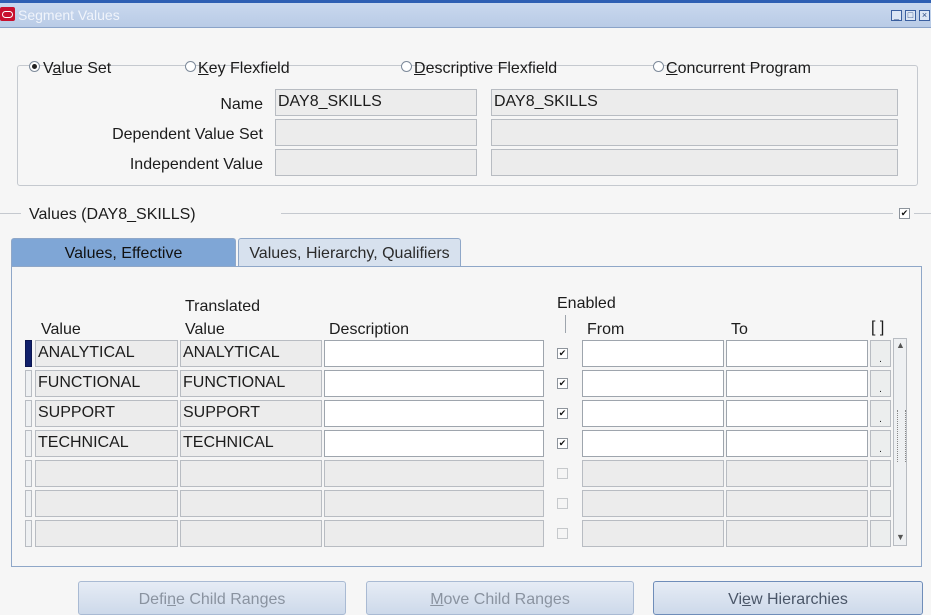 This screenshot has height=615, width=931. I want to click on column-header-from: From, so click(606, 329).